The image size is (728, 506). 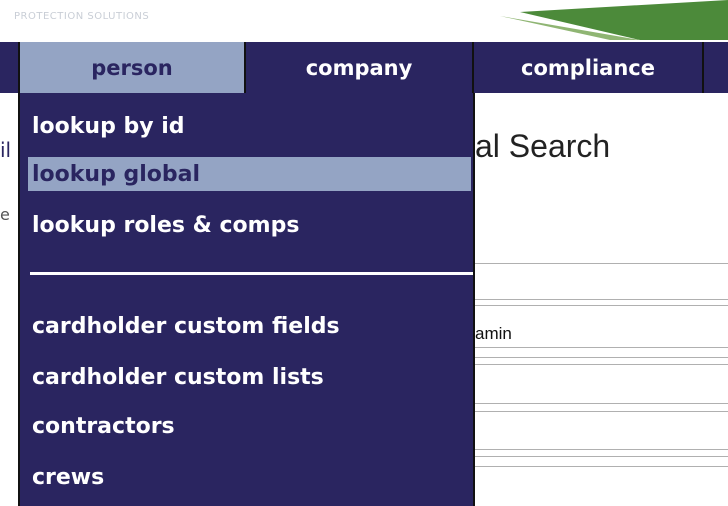 I want to click on form-field-value-fragment: amin, so click(x=493, y=333).